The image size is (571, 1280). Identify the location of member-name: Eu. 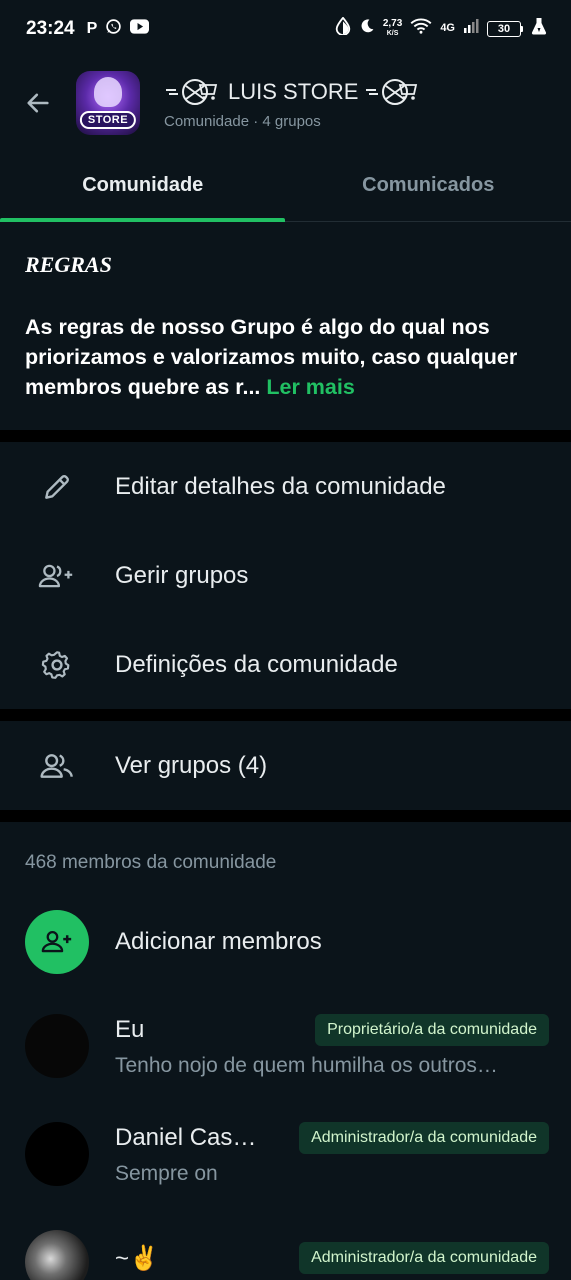
(130, 1029).